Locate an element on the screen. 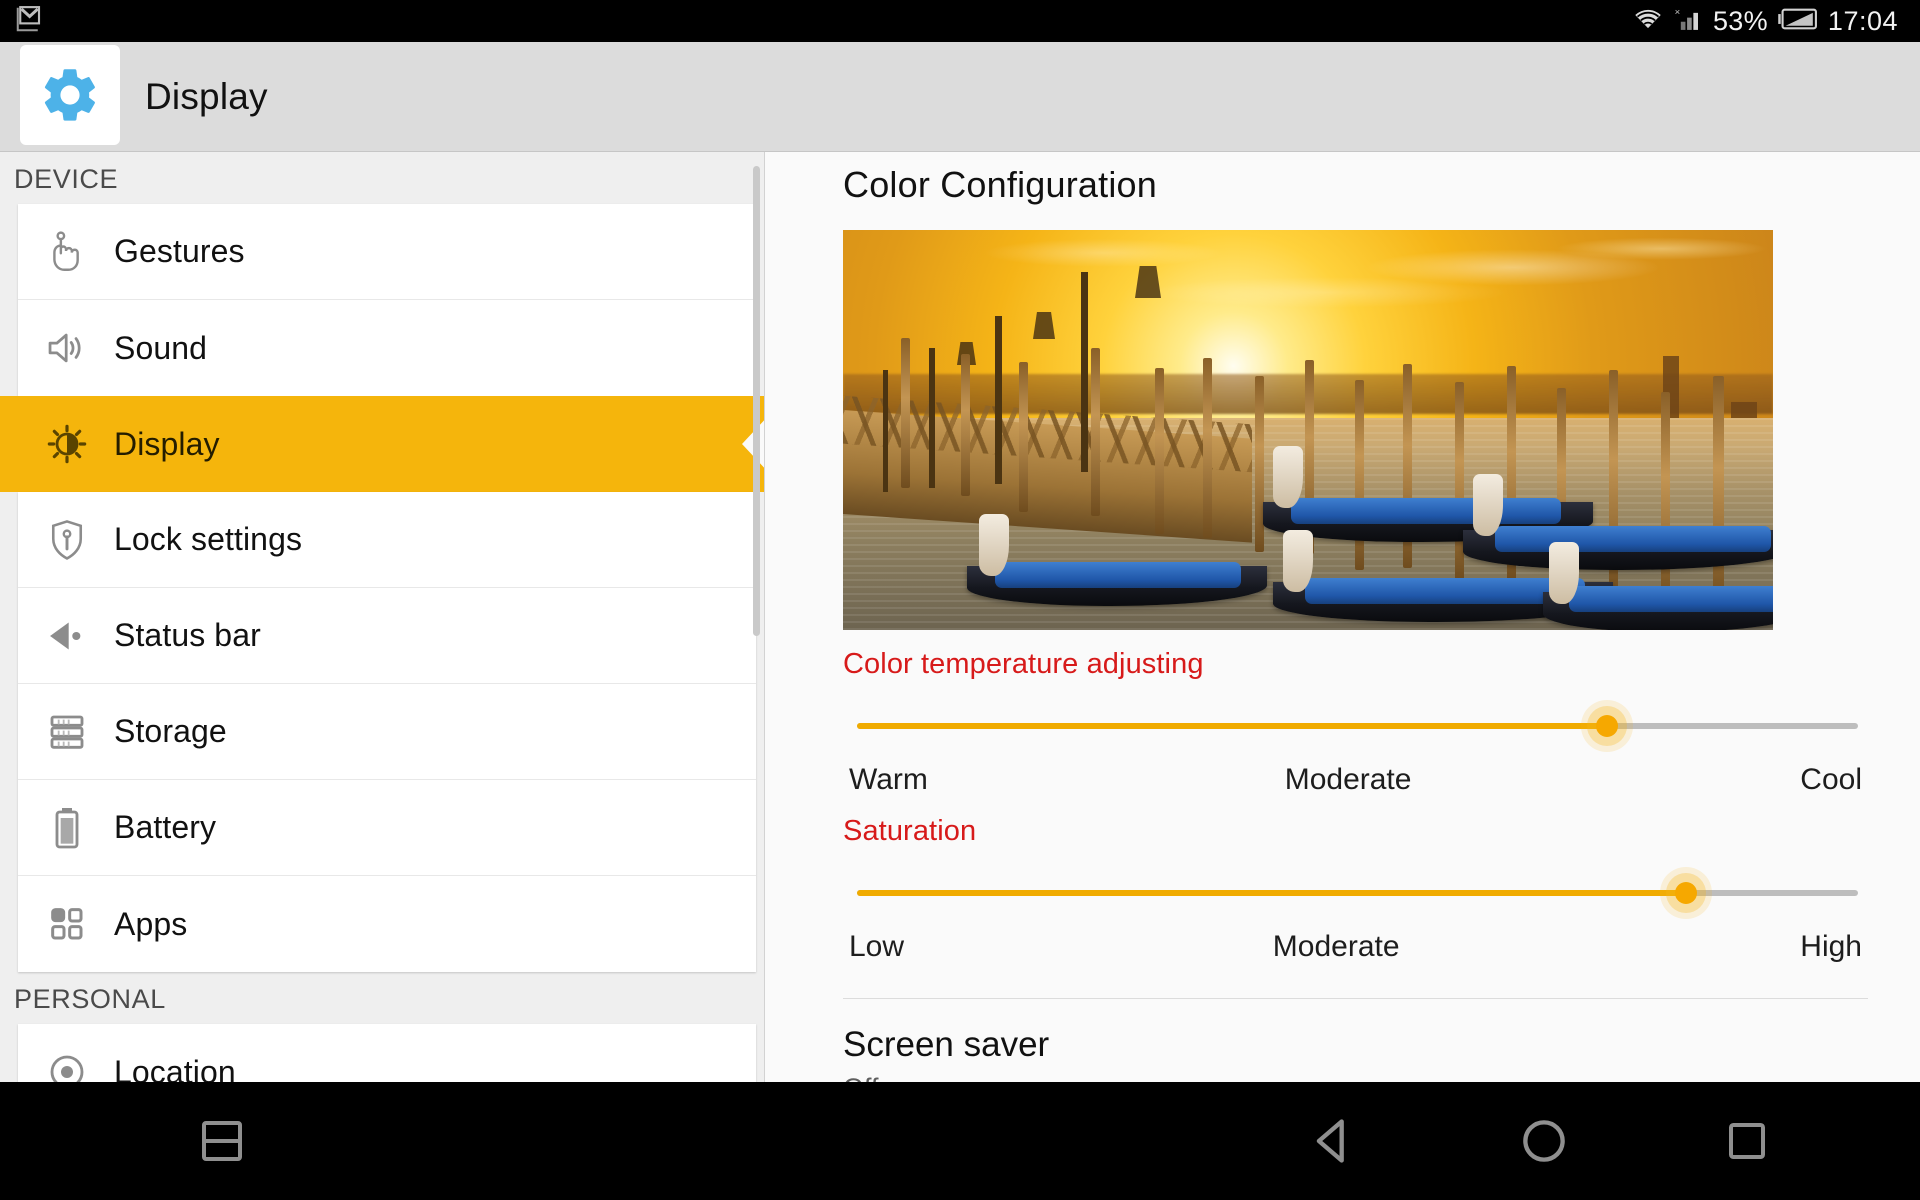  sidebar-item-label: Storage is located at coordinates (170, 731).